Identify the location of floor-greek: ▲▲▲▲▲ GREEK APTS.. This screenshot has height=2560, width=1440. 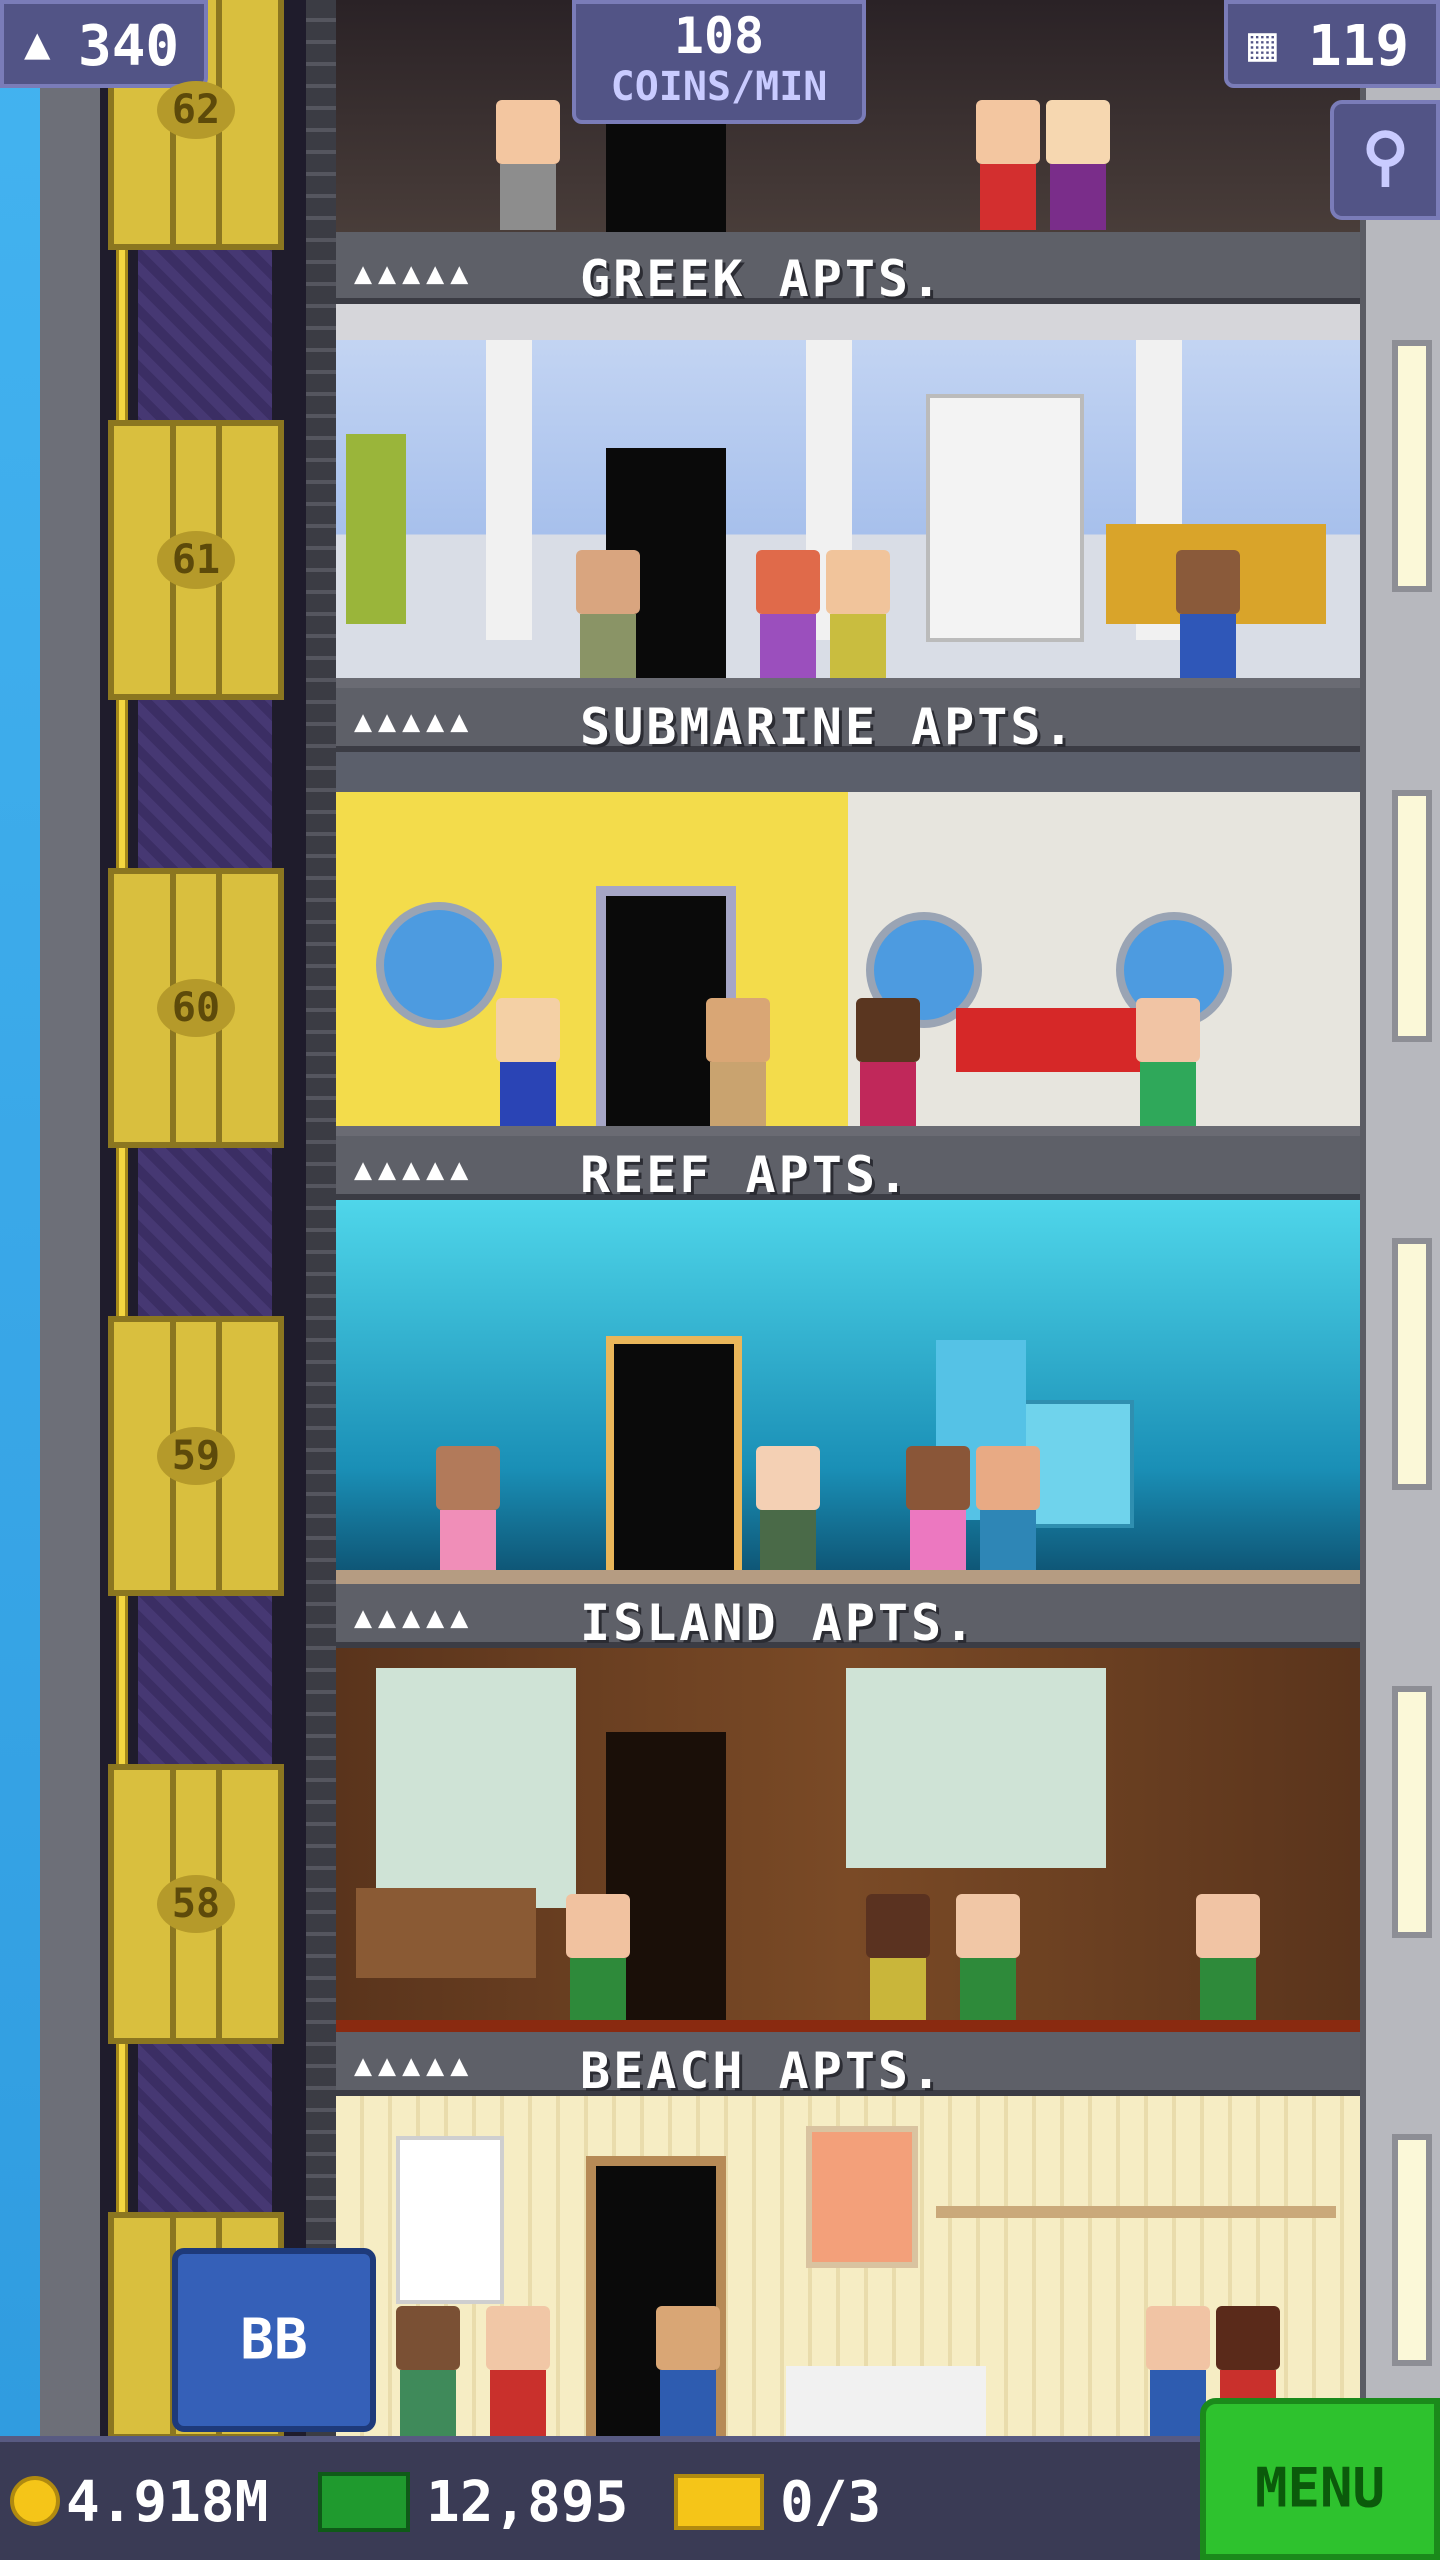
(848, 464).